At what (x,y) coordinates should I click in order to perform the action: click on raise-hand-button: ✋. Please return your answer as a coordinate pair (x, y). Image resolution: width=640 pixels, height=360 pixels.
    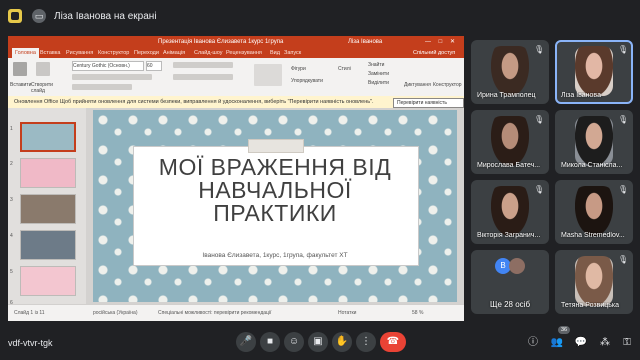
    Looking at the image, I should click on (342, 342).